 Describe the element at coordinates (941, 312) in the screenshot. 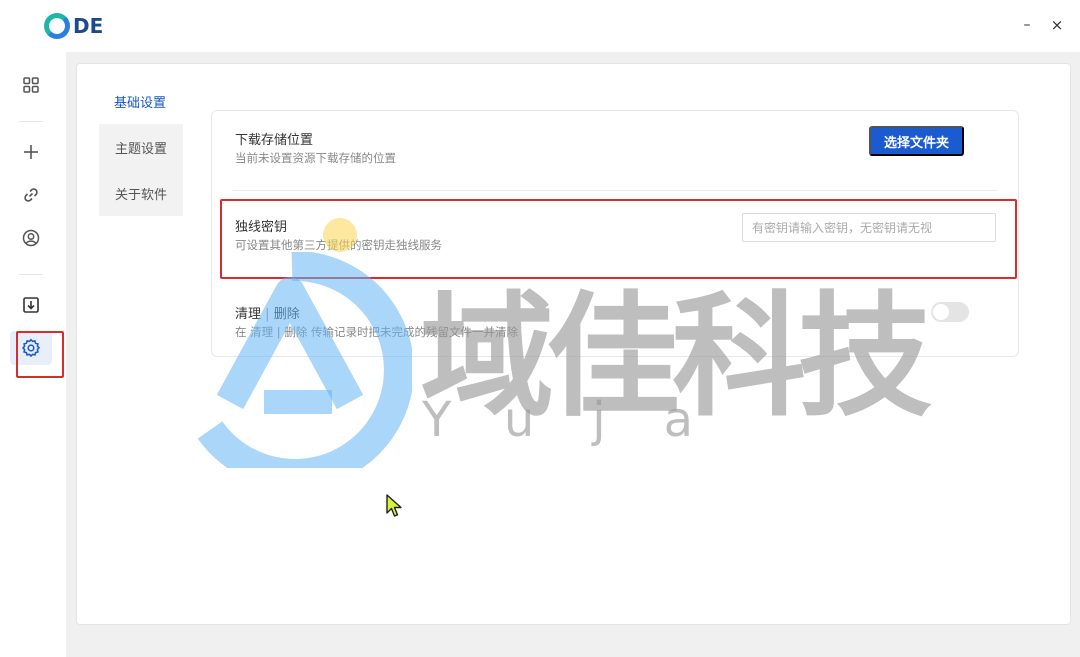

I see `toggle-knob` at that location.